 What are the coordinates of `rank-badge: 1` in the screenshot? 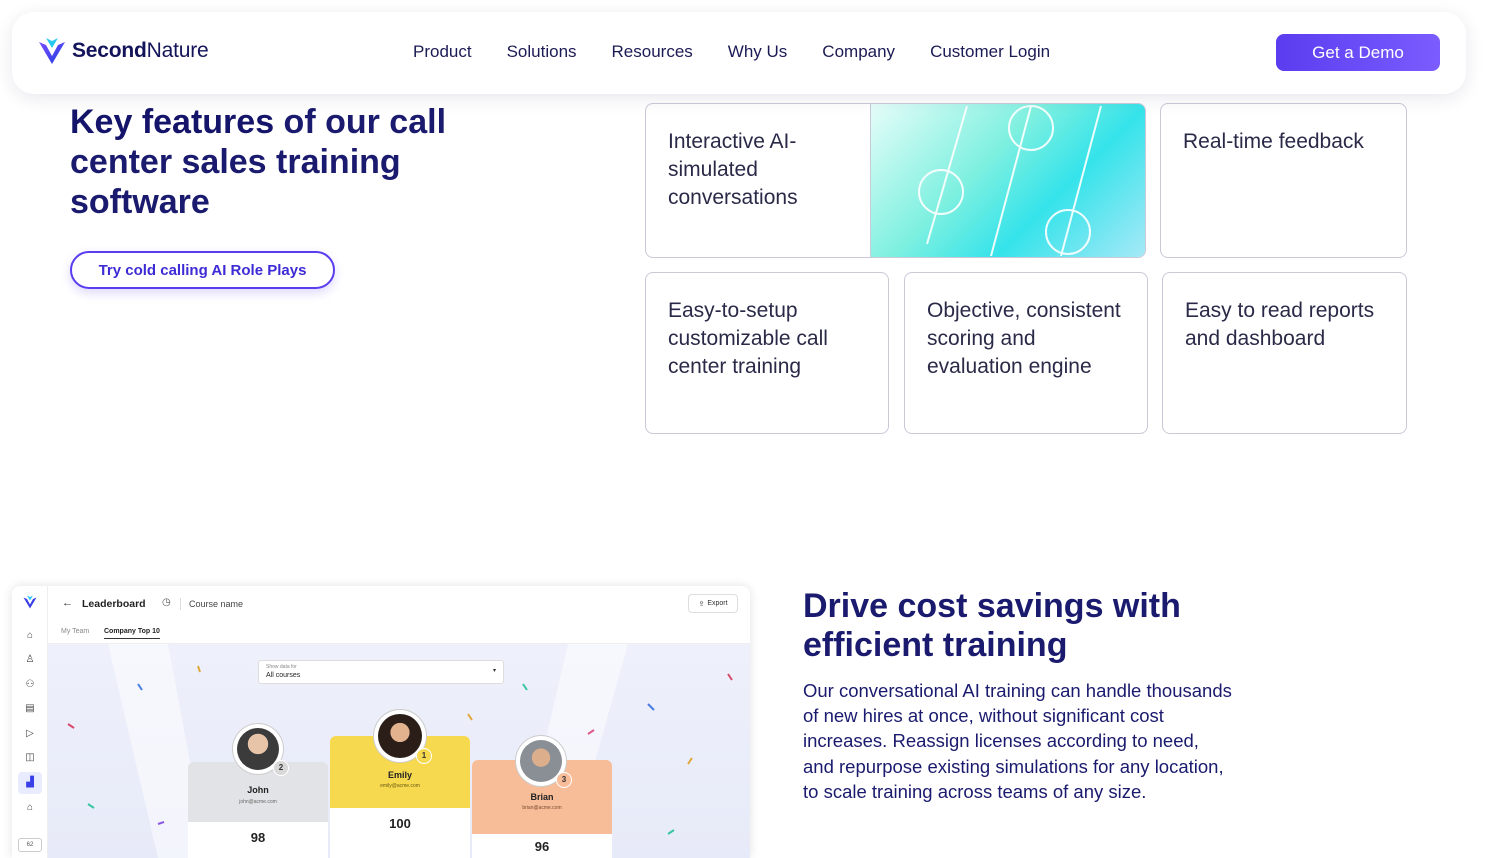 It's located at (424, 756).